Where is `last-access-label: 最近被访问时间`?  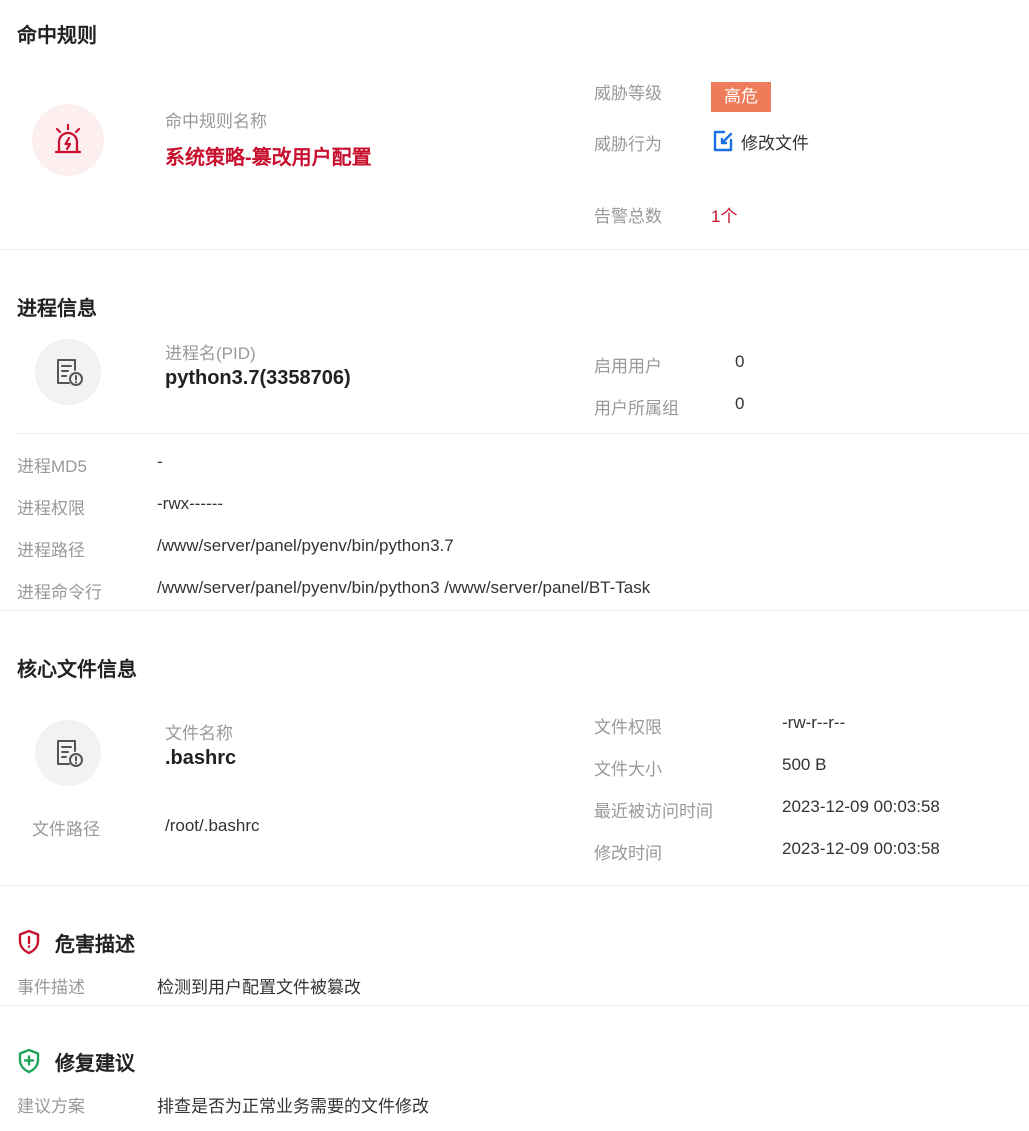 last-access-label: 最近被访问时间 is located at coordinates (653, 811).